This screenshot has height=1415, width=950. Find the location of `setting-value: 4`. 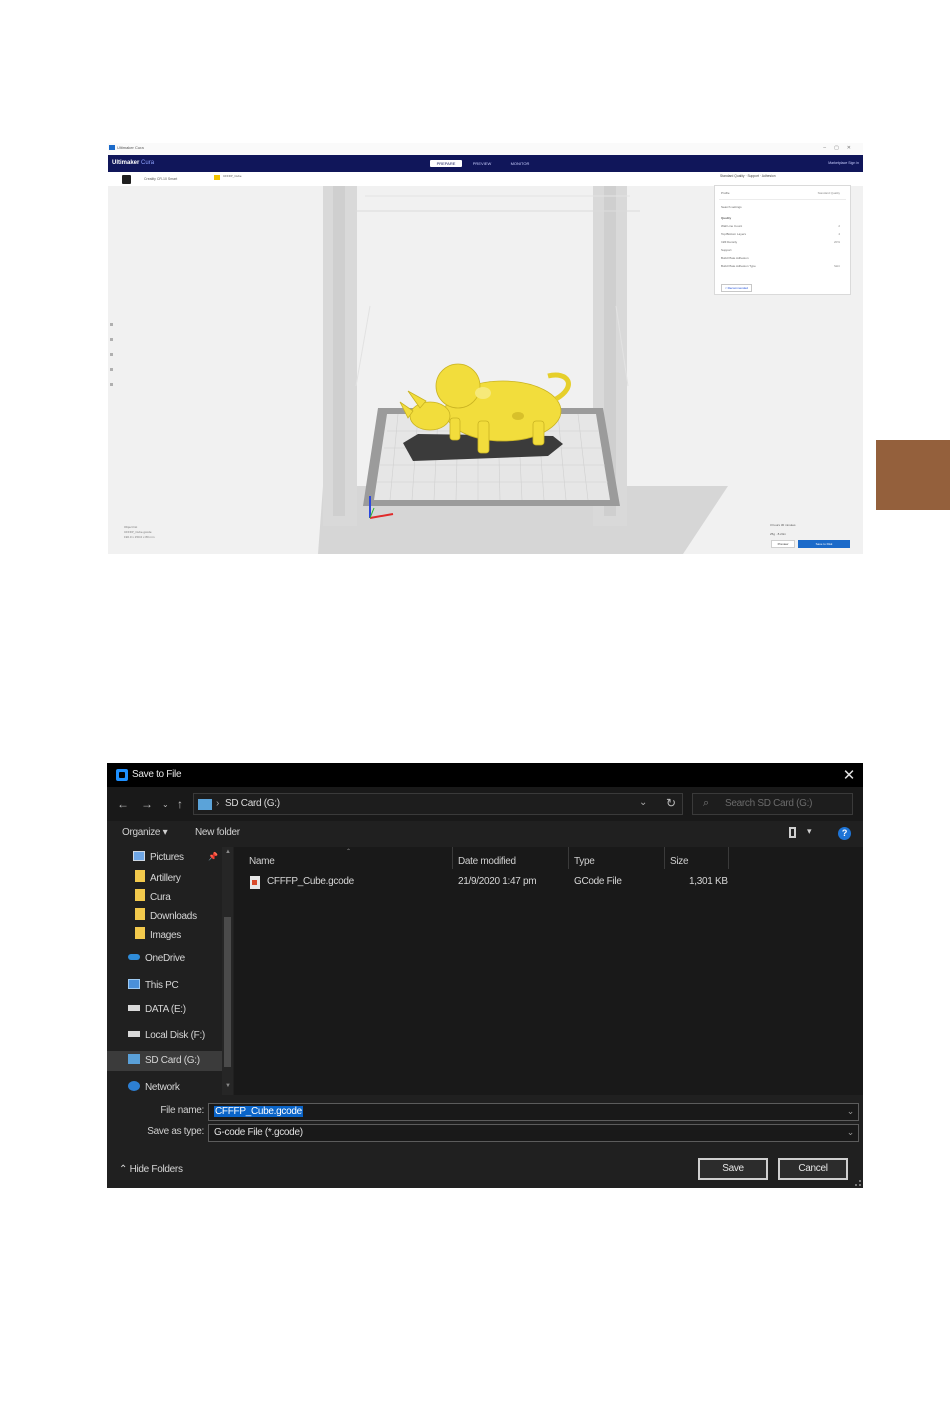

setting-value: 4 is located at coordinates (839, 234).